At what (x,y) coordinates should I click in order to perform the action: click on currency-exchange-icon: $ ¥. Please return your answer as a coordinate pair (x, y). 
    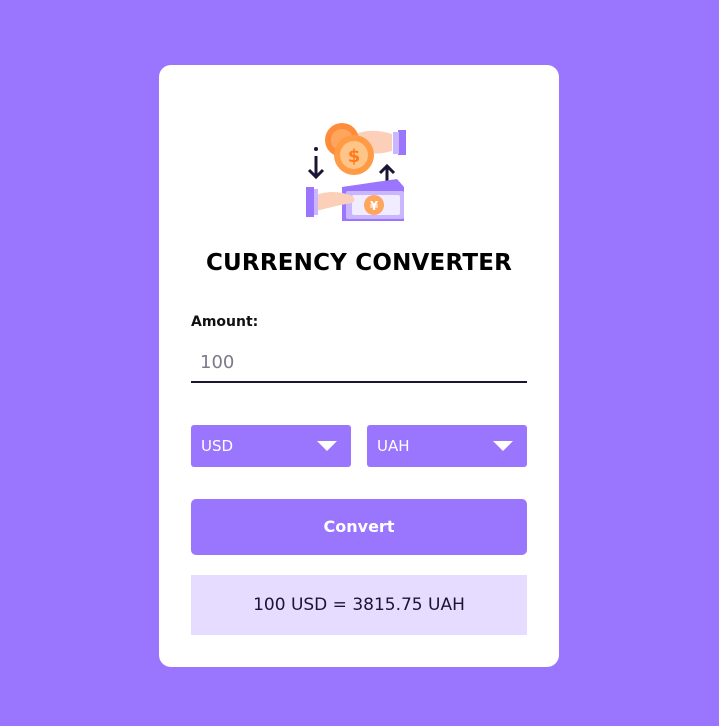
    Looking at the image, I should click on (356, 172).